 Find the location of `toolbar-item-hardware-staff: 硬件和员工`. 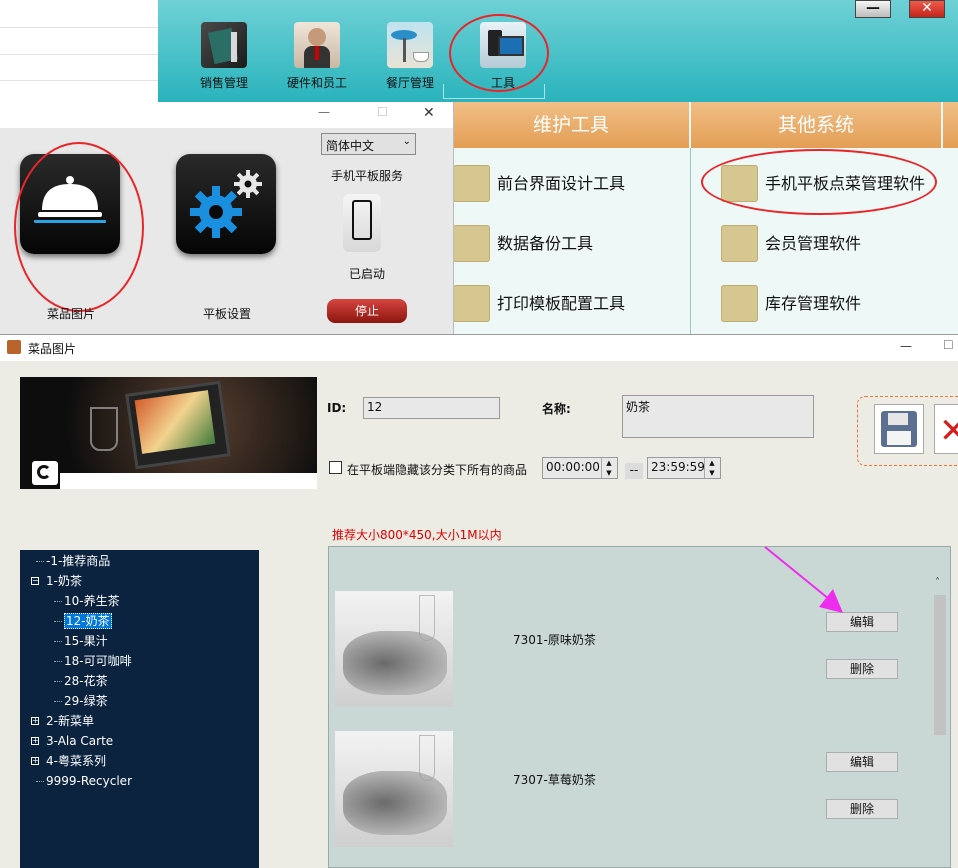

toolbar-item-hardware-staff: 硬件和员工 is located at coordinates (317, 56).